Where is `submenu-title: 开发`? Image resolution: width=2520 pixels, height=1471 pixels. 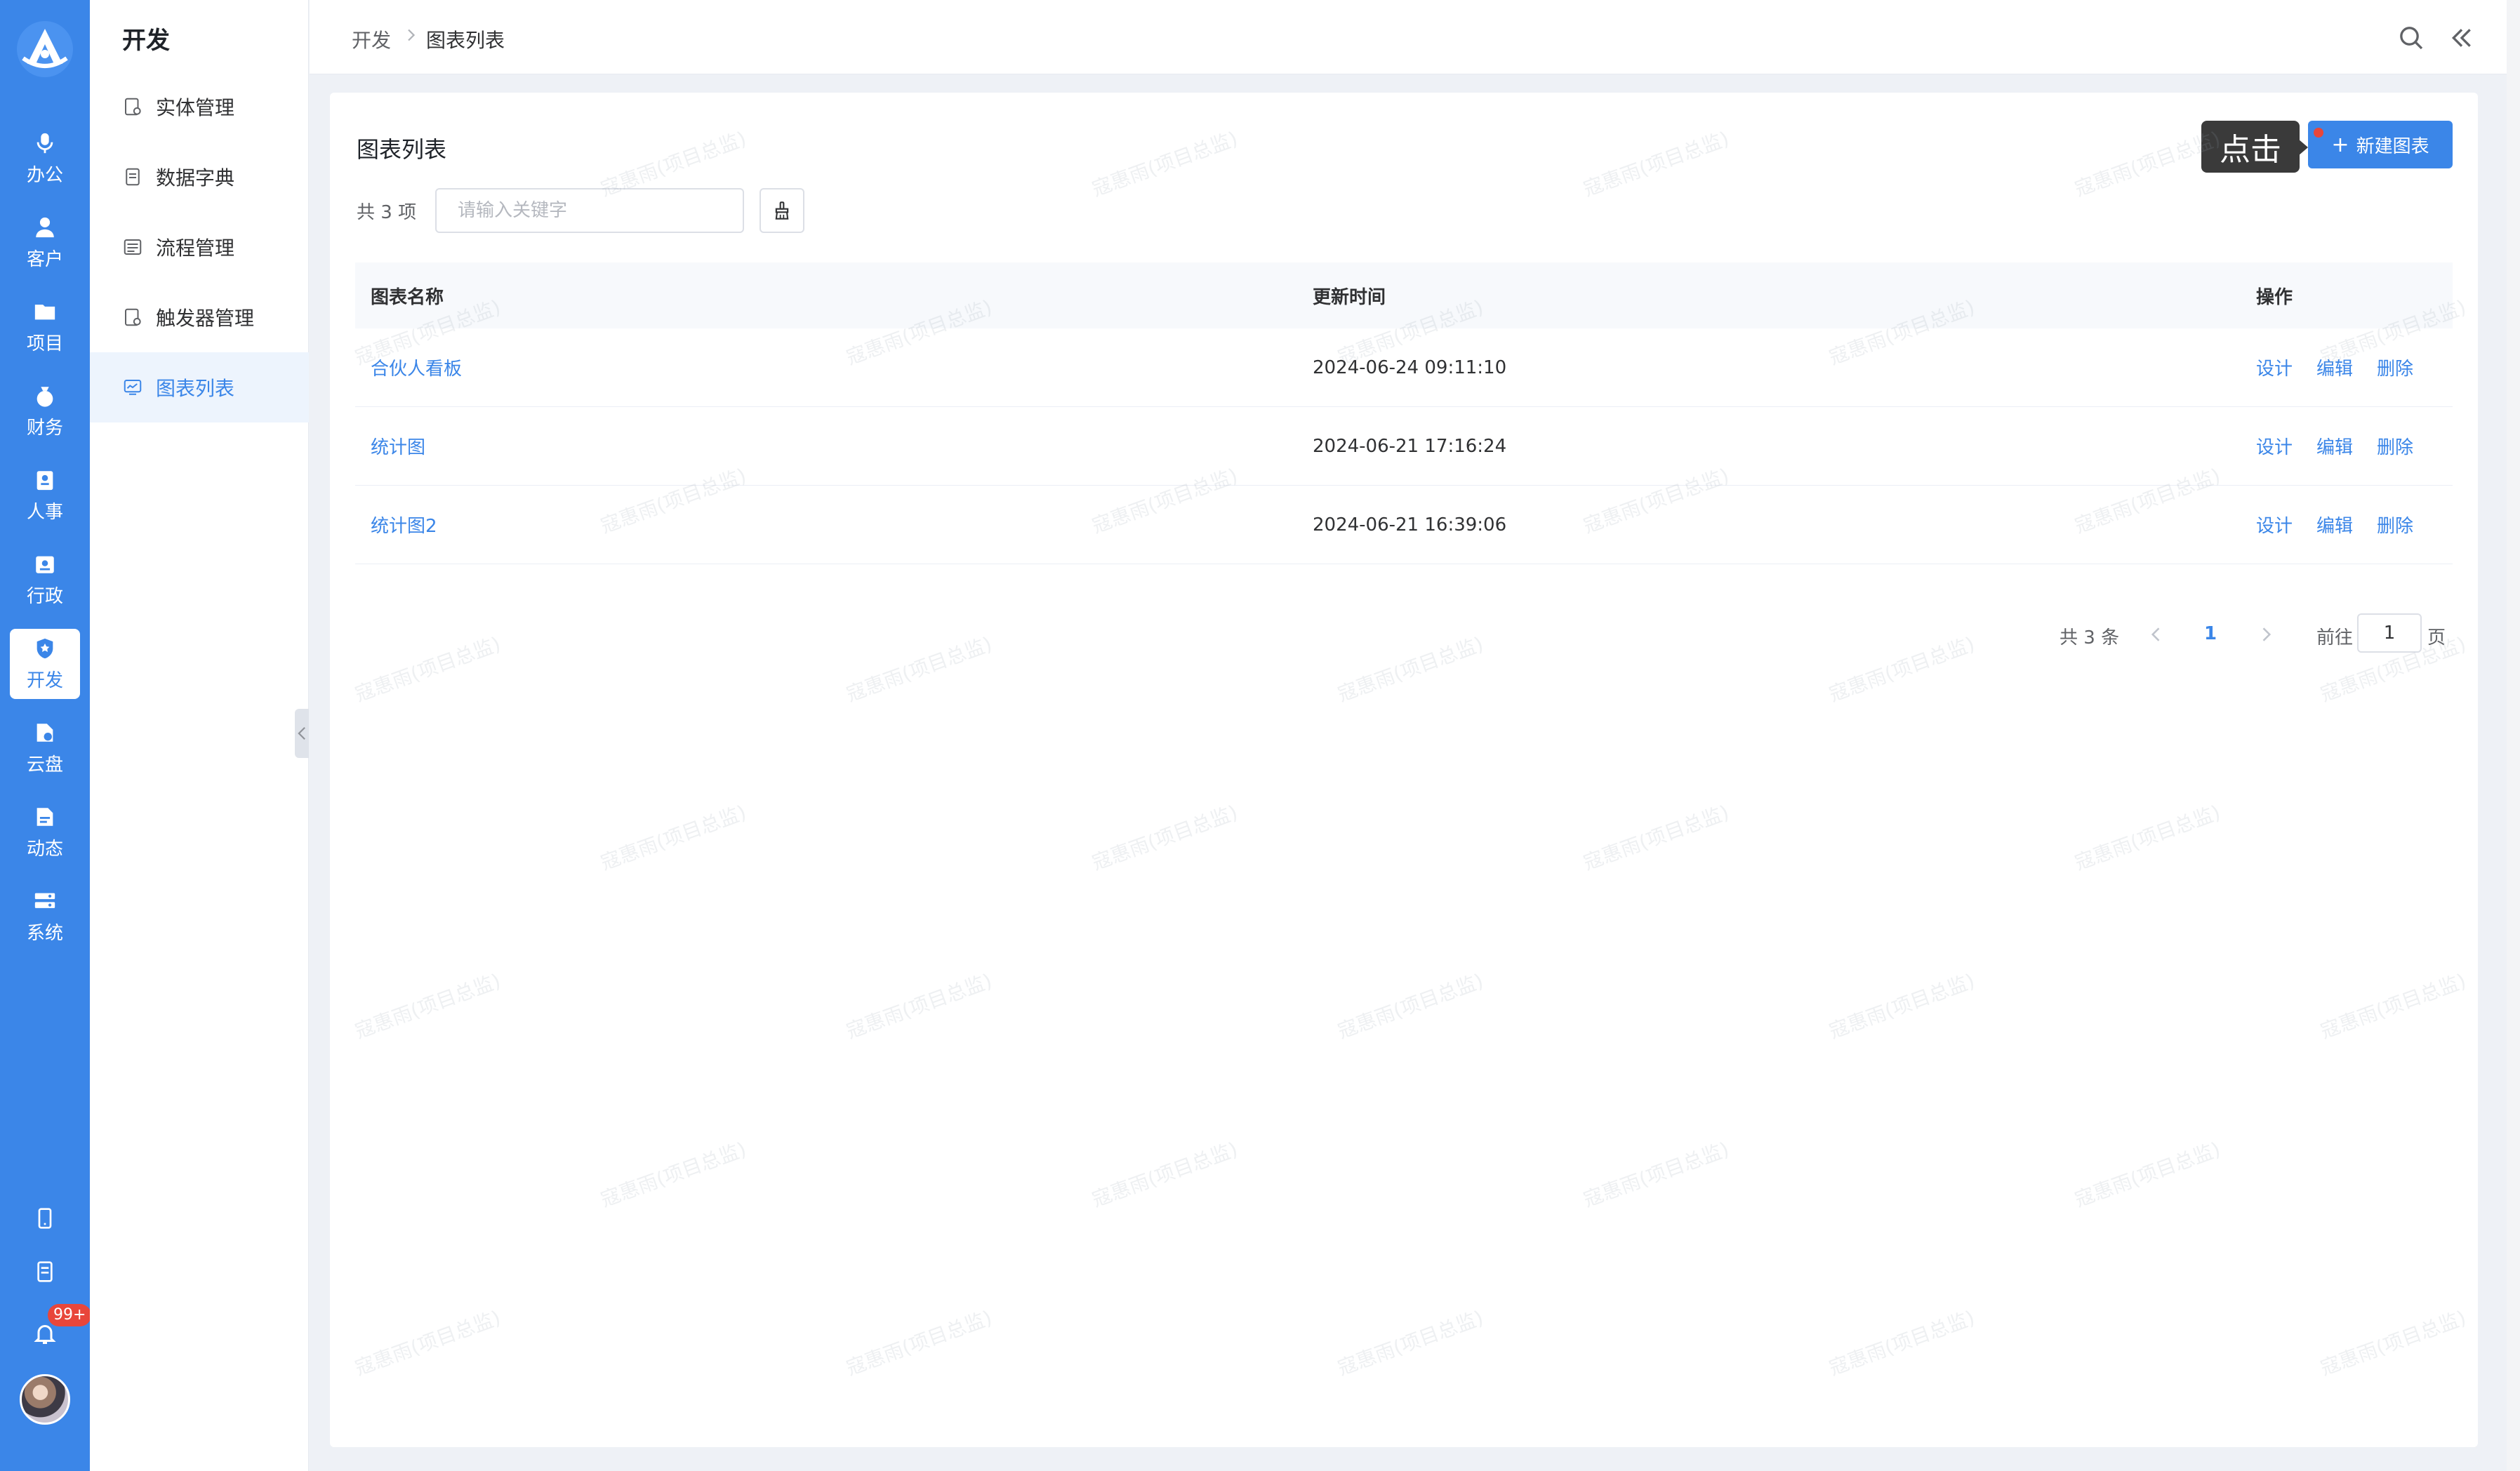
submenu-title: 开发 is located at coordinates (146, 41).